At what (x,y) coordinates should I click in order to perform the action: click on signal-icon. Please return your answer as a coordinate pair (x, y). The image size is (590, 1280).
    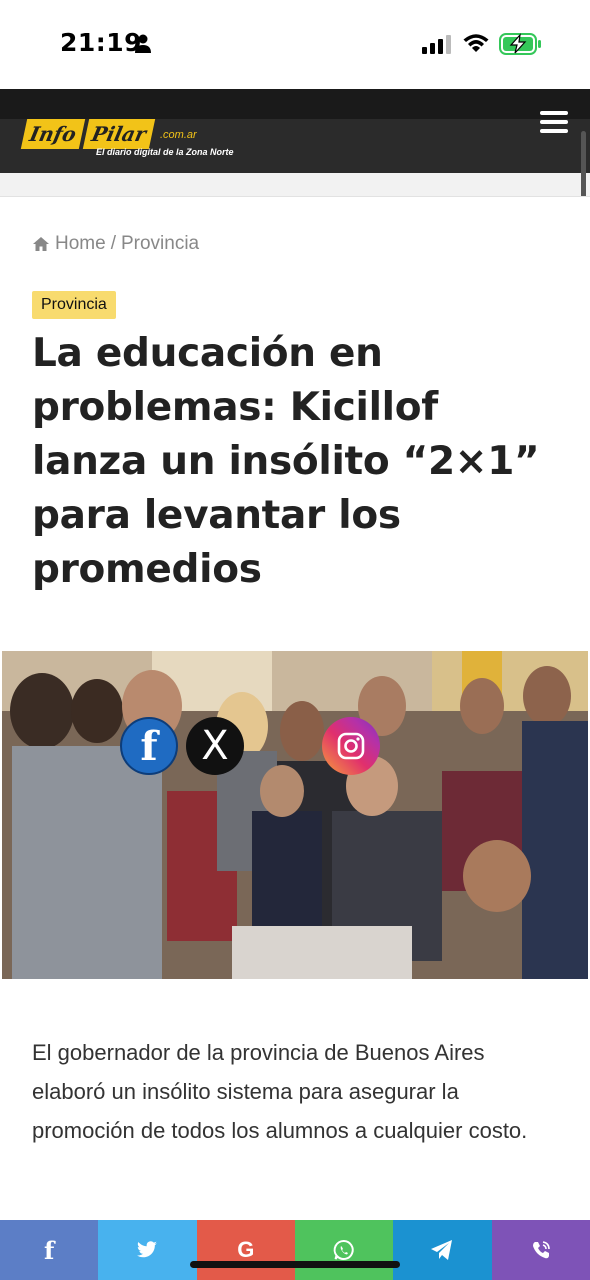
    Looking at the image, I should click on (436, 44).